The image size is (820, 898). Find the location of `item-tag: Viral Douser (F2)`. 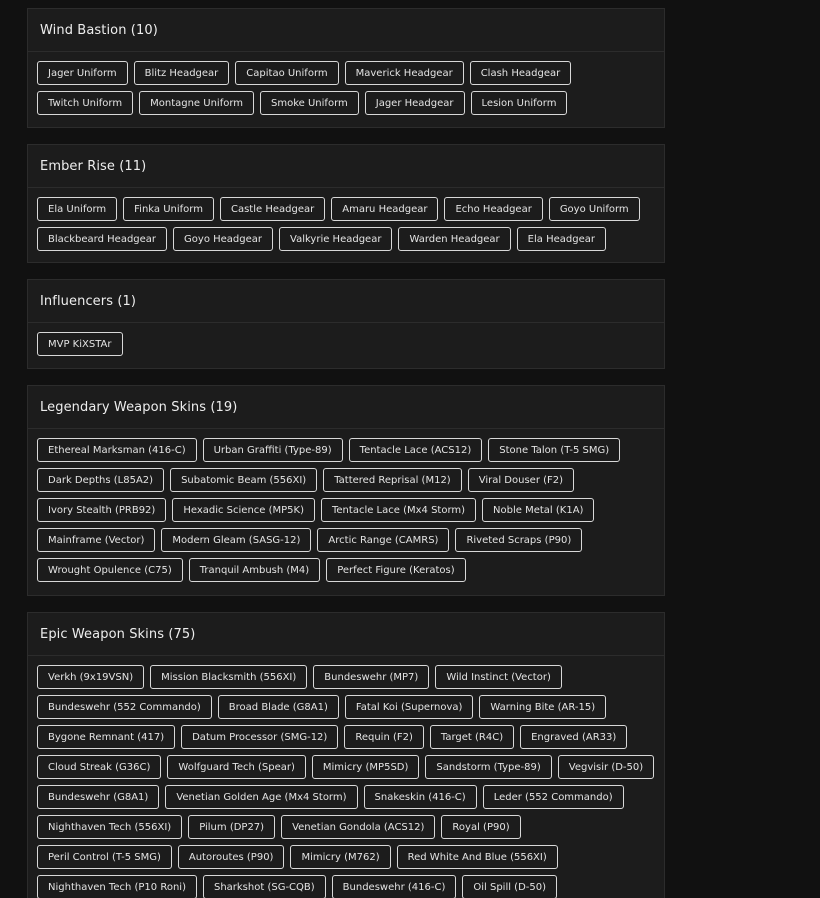

item-tag: Viral Douser (F2) is located at coordinates (521, 480).